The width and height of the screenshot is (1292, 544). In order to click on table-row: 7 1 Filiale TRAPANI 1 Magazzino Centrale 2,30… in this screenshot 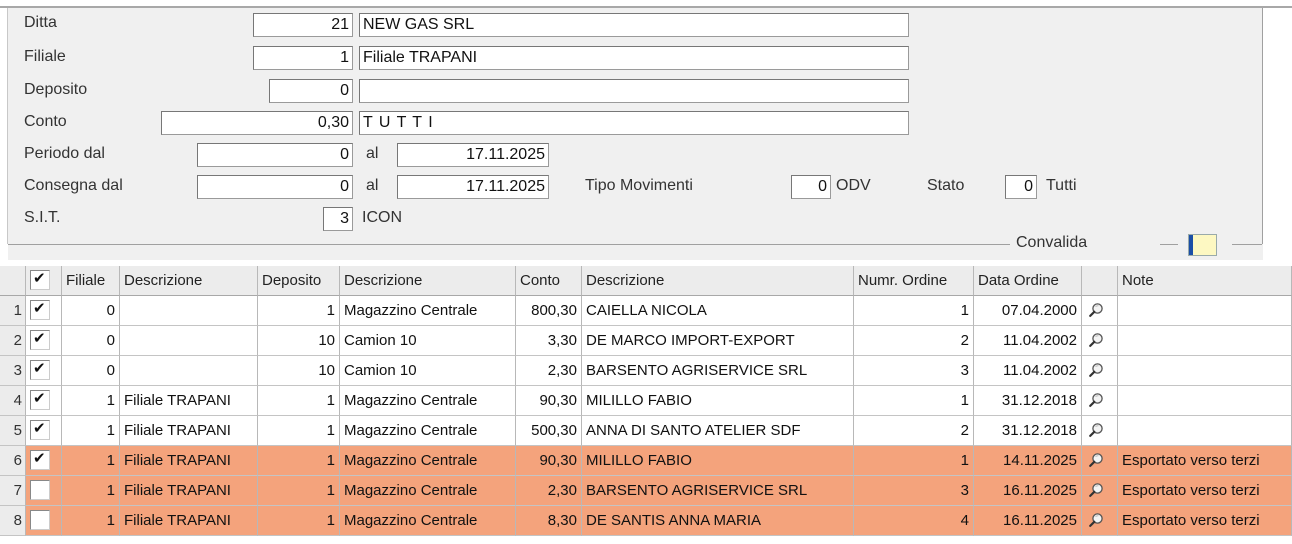, I will do `click(646, 491)`.